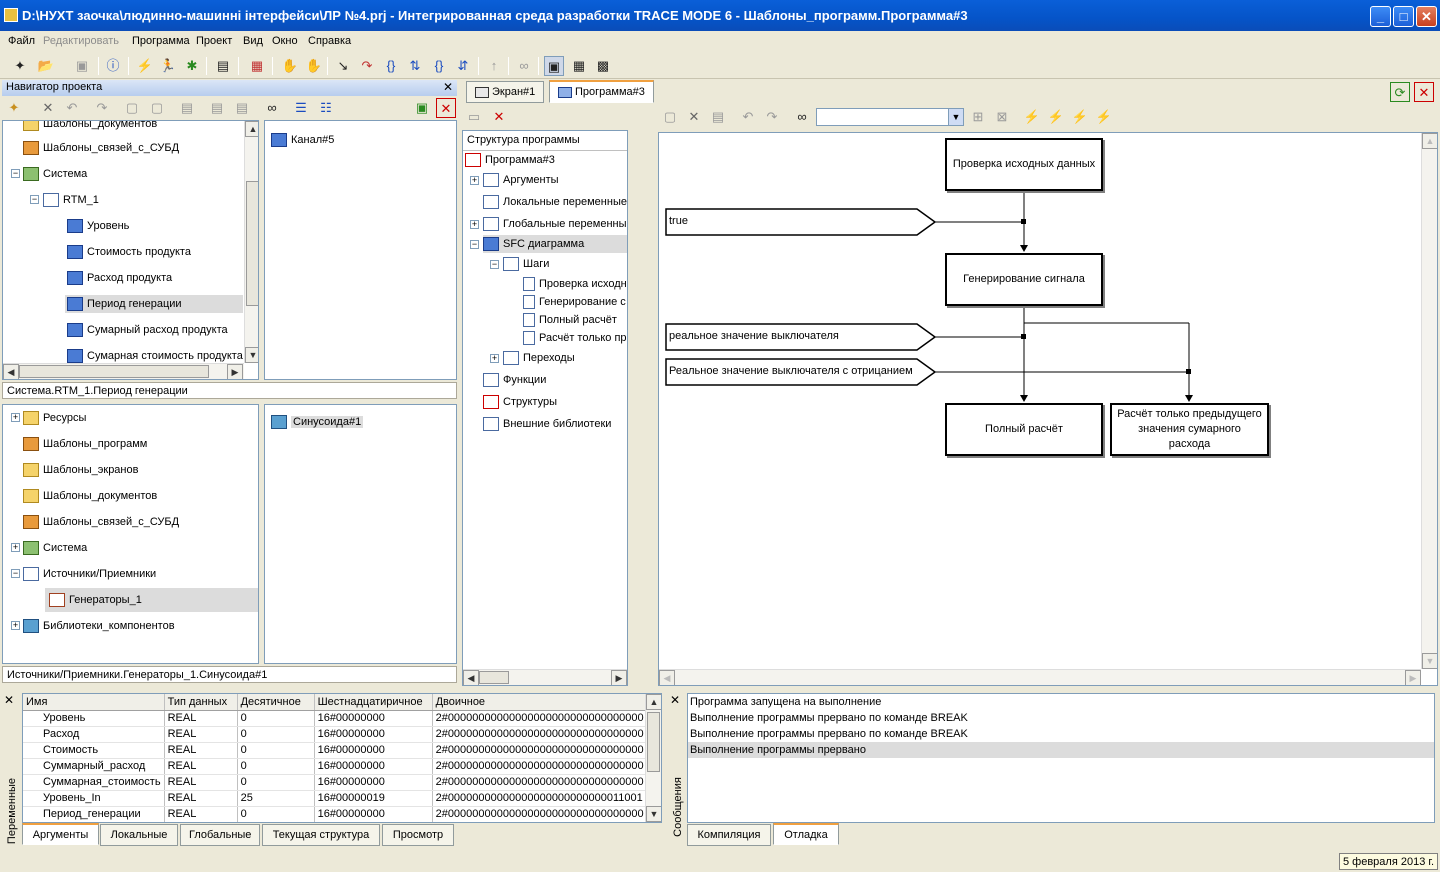  Describe the element at coordinates (301, 108) in the screenshot. I see `tree-view-icon: ☰` at that location.